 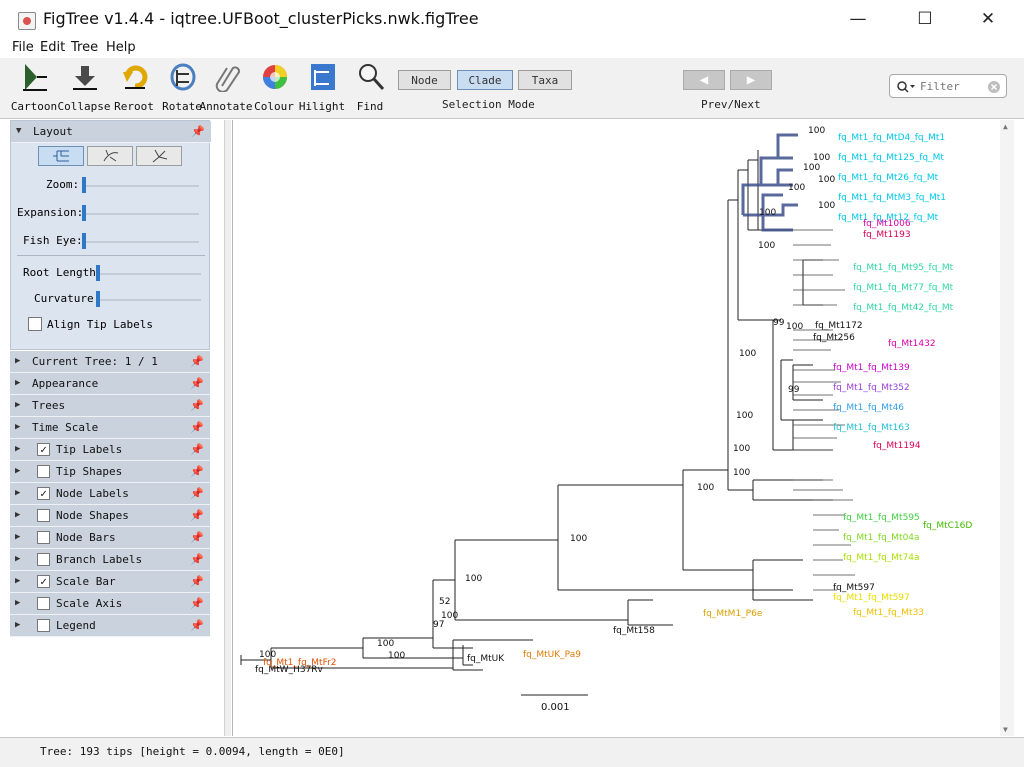 What do you see at coordinates (110, 362) in the screenshot?
I see `current-tree-panel-header: ▶ Current Tree: 1 / 1 📌` at bounding box center [110, 362].